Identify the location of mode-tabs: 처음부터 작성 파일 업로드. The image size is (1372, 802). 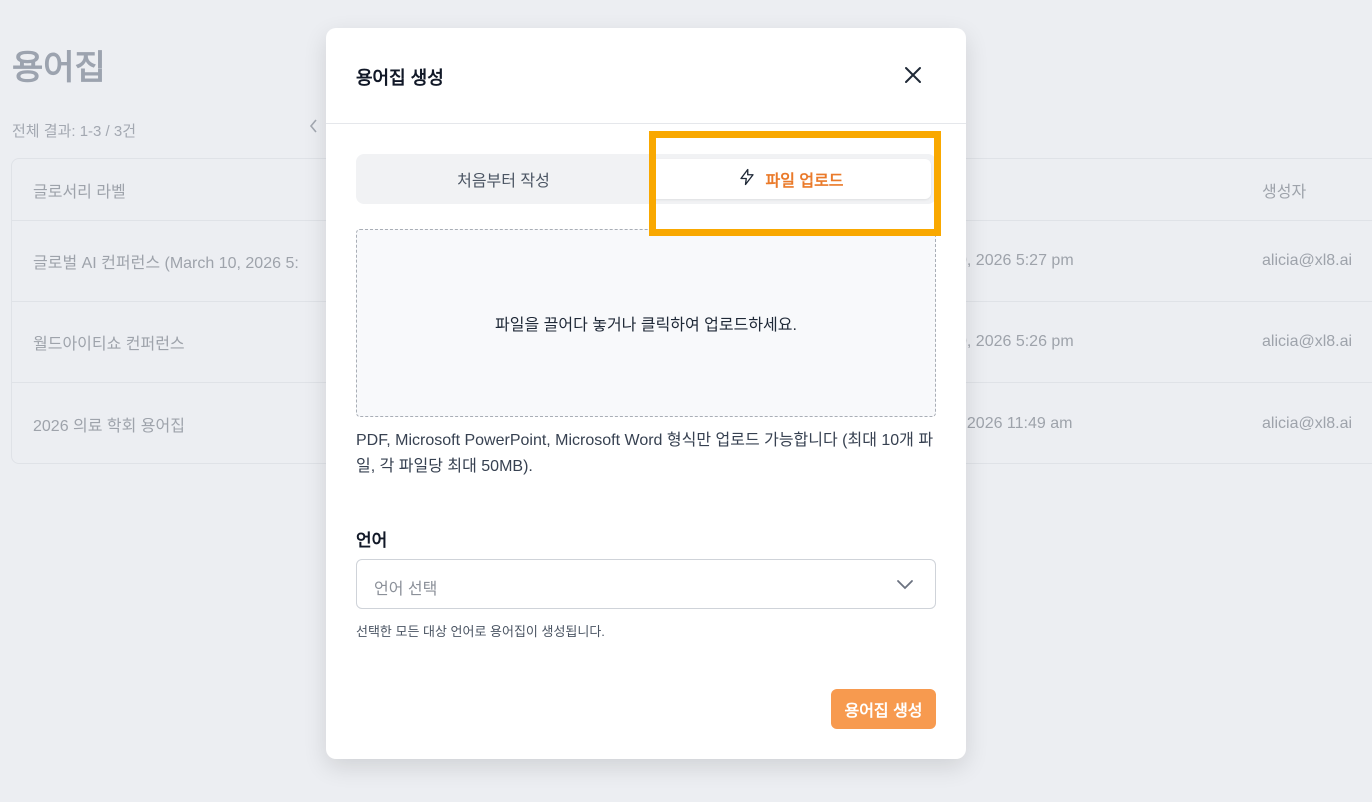
(646, 179).